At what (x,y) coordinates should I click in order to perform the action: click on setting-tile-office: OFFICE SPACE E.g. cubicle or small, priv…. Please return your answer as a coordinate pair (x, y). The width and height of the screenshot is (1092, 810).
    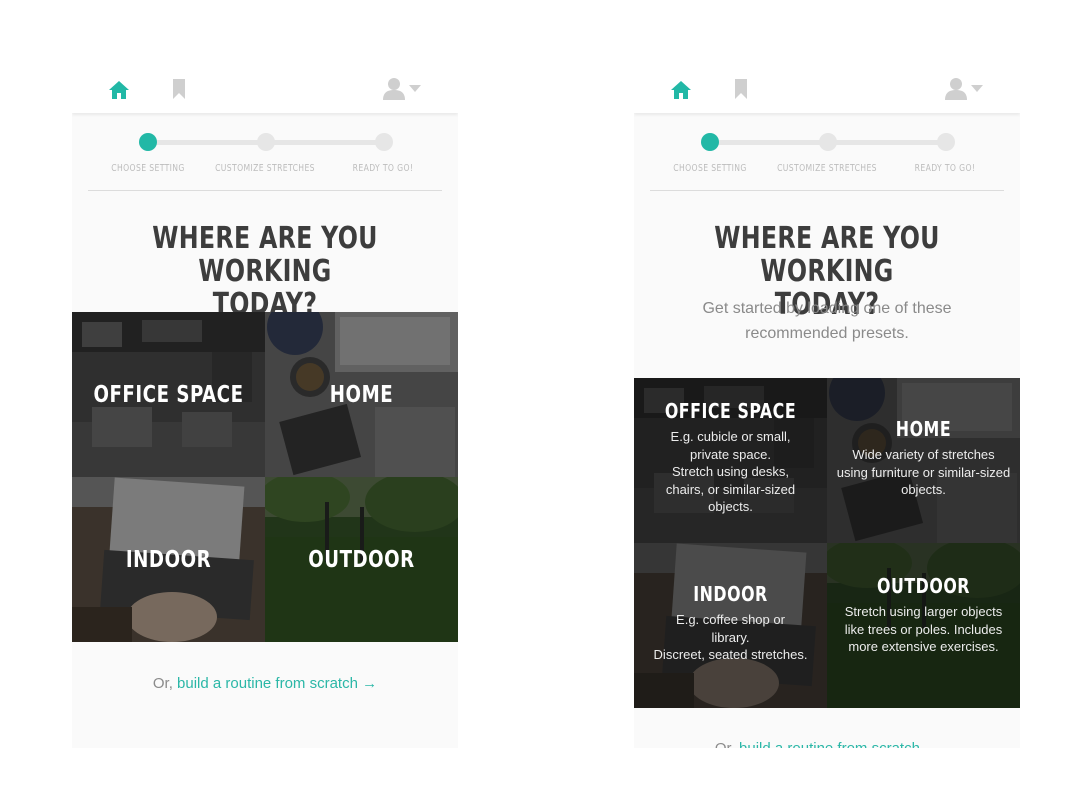
    Looking at the image, I should click on (730, 460).